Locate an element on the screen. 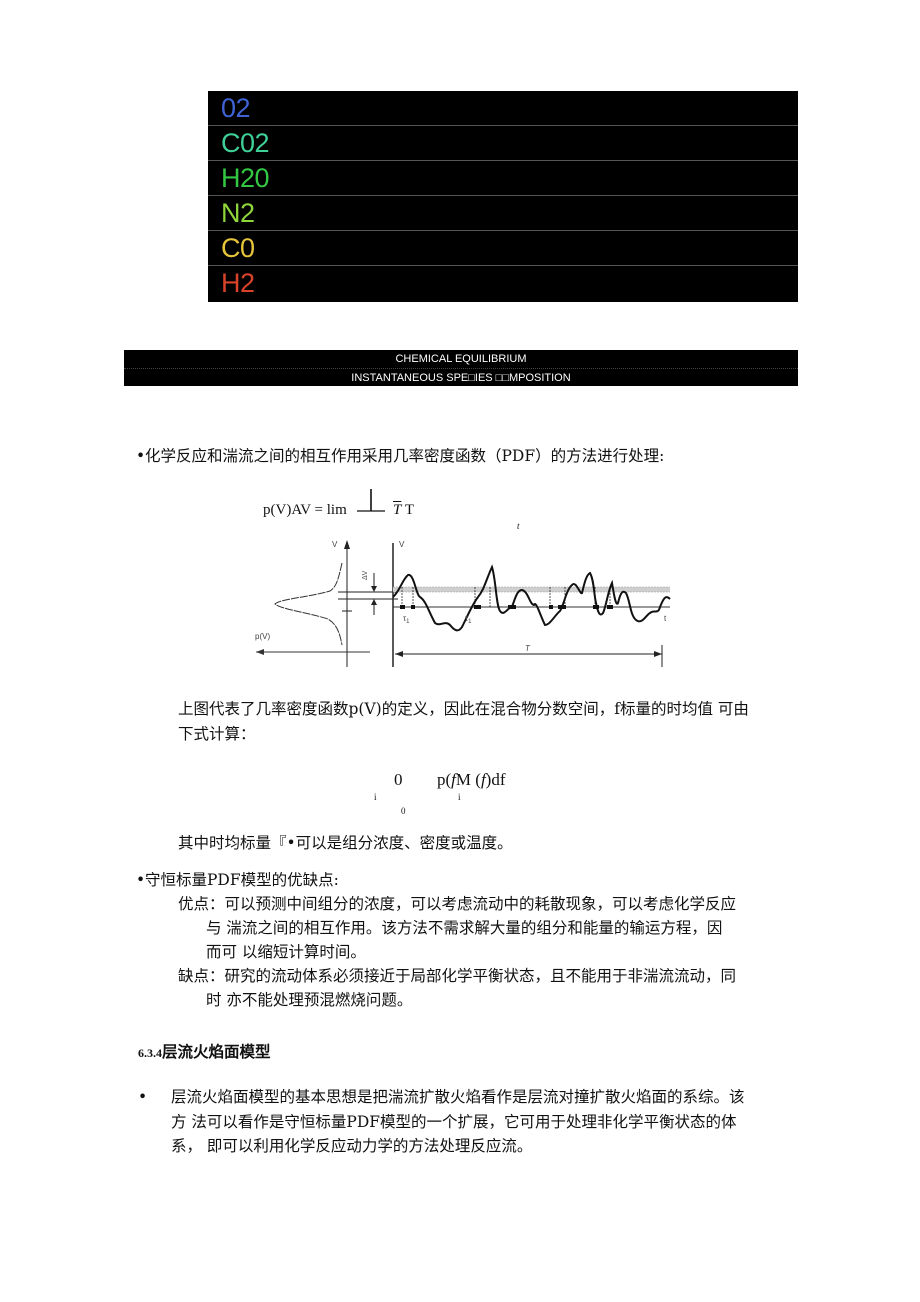  flamelet-line-2: 方 法可以看作是守恒标量PDF模型的一个扩展，它可用于处理非化学平衡状态的体 is located at coordinates (454, 1122).